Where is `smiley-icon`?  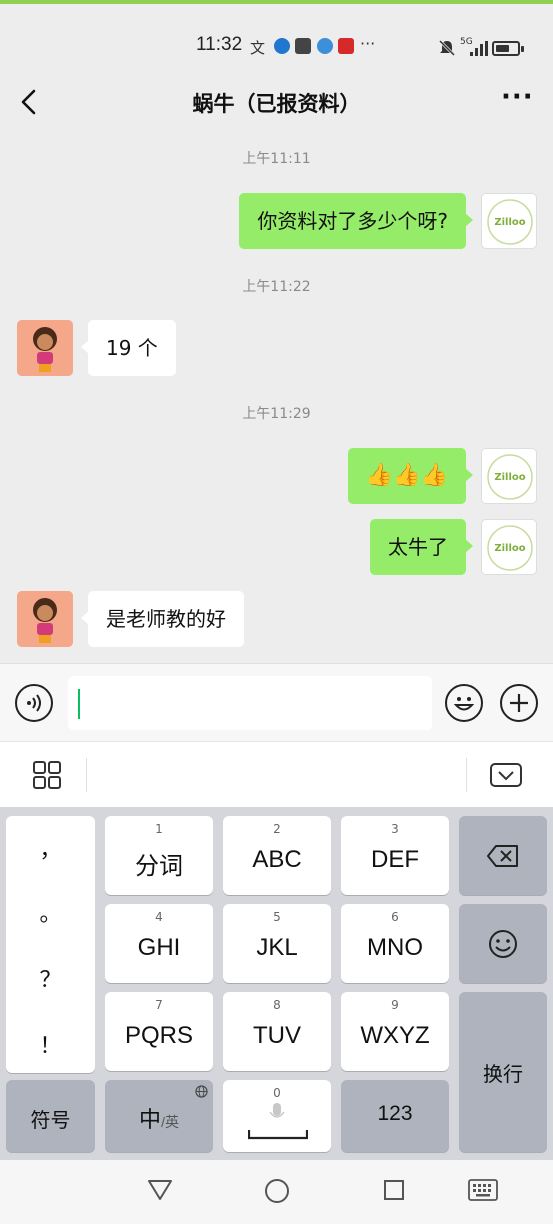
smiley-icon is located at coordinates (503, 944).